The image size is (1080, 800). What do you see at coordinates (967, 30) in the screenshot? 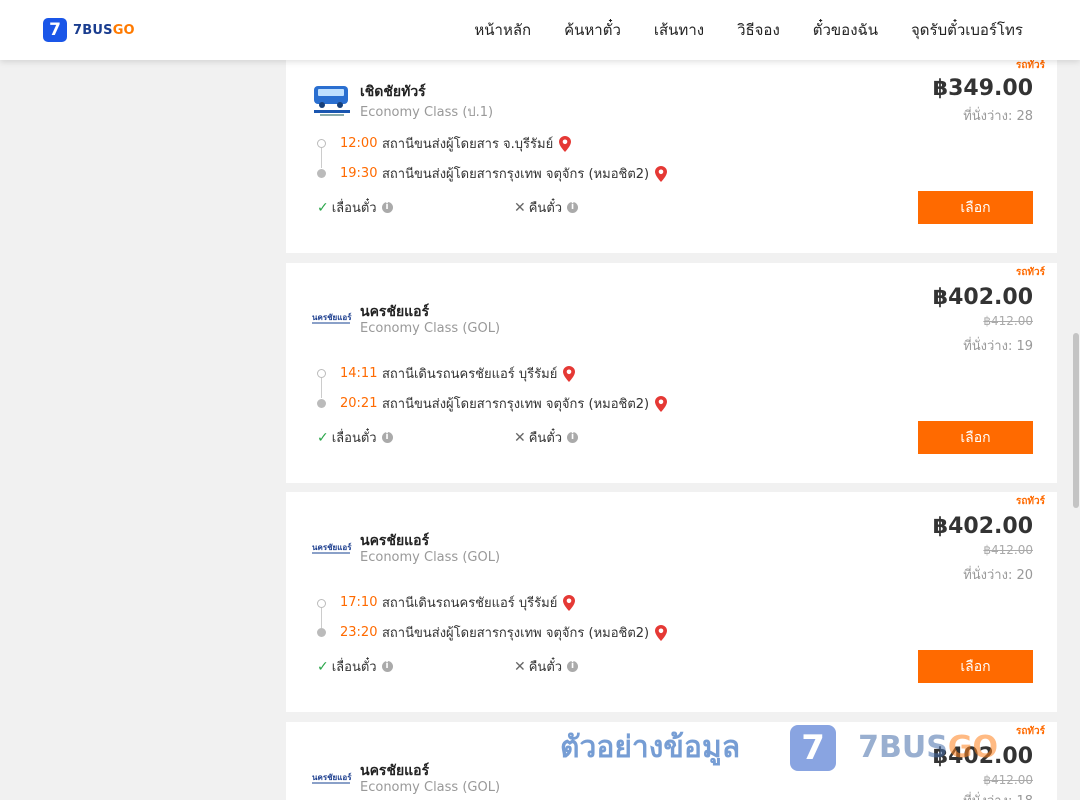
I see `nav-ticket-pickup: จุดรับตั๋วเบอร์โทร` at bounding box center [967, 30].